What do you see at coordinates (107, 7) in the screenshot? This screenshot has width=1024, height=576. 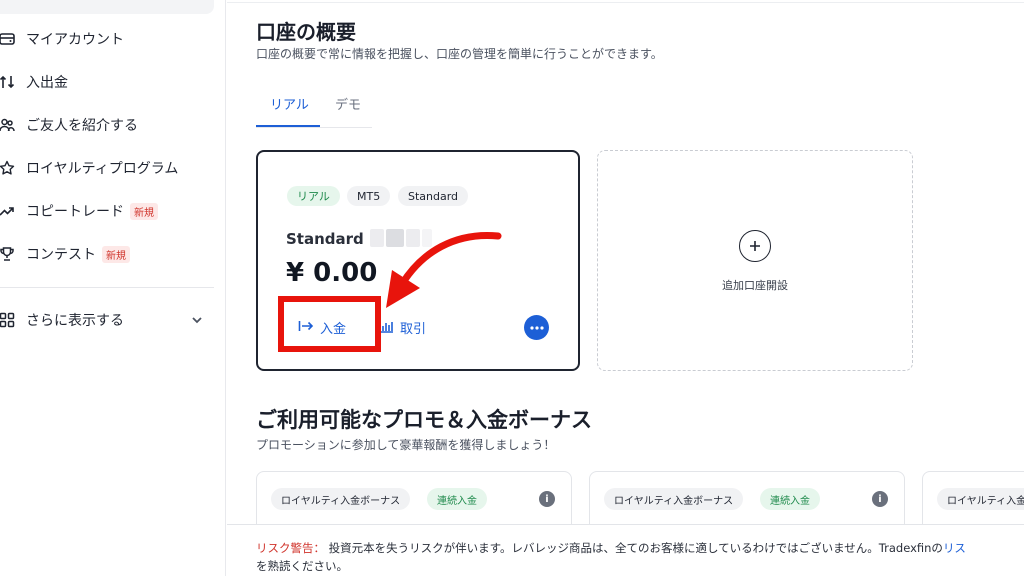 I see `sidebar-item-home` at bounding box center [107, 7].